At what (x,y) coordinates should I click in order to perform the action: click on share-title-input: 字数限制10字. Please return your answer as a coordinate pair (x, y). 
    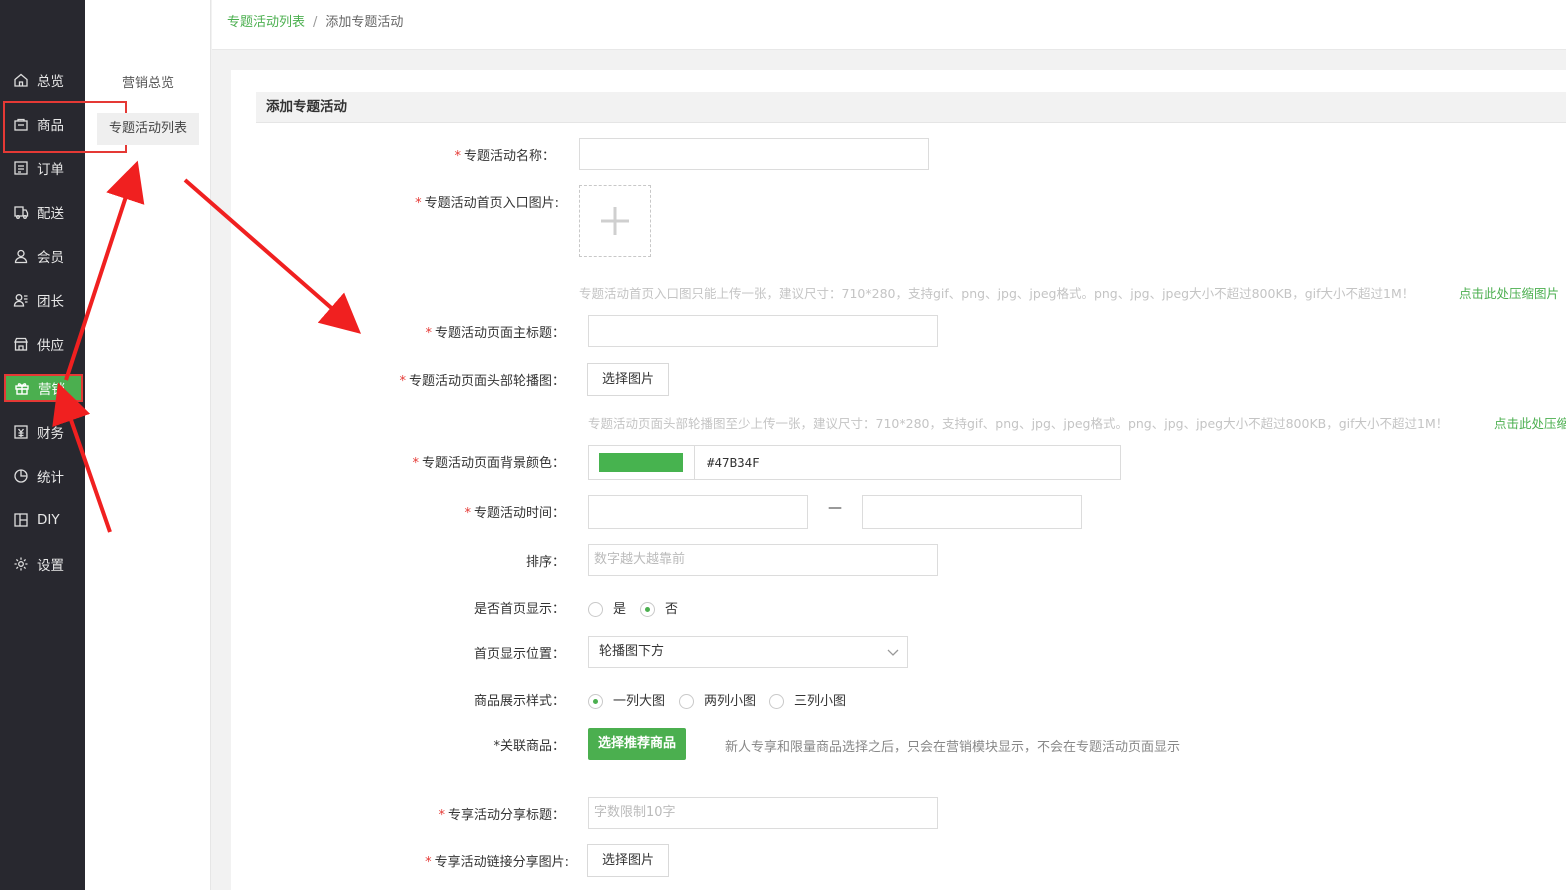
    Looking at the image, I should click on (763, 813).